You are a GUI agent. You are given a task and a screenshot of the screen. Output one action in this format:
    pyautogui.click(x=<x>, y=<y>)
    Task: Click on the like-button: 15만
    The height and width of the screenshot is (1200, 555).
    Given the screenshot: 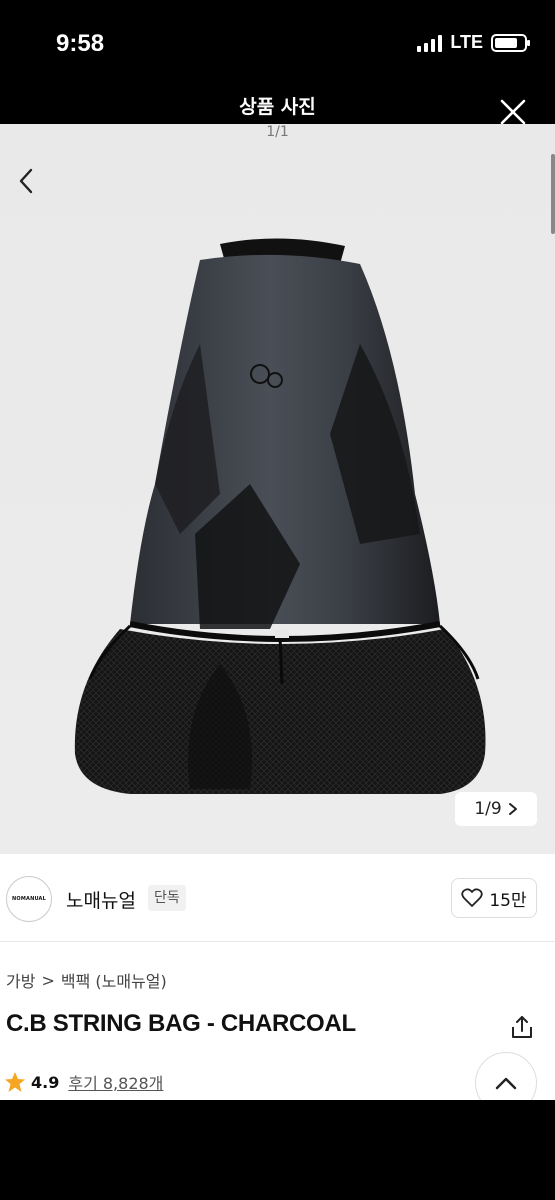 What is the action you would take?
    pyautogui.click(x=494, y=898)
    